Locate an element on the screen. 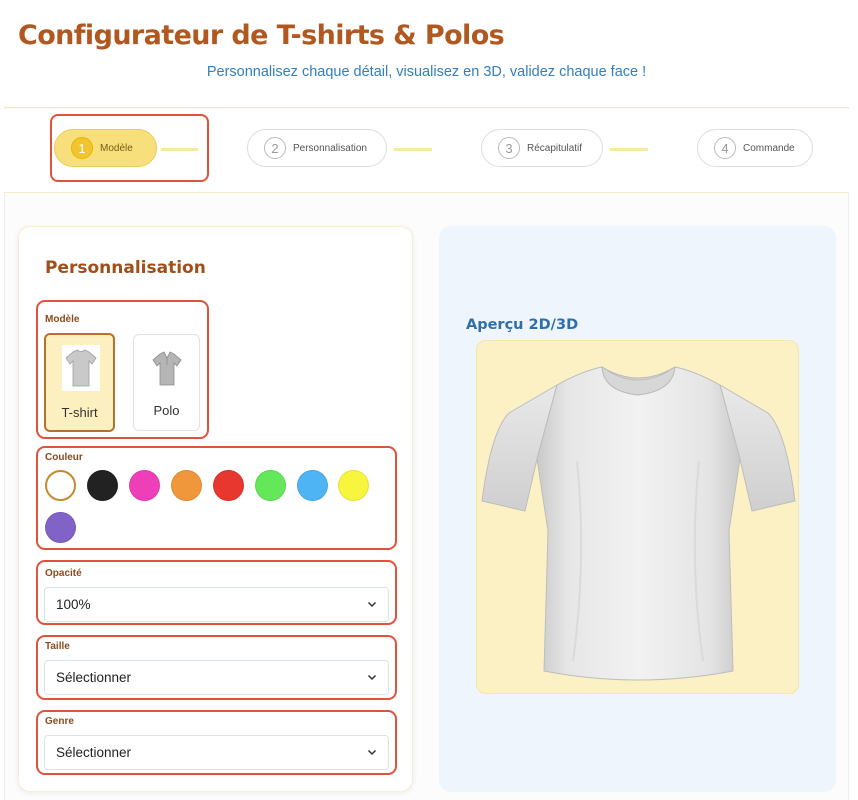  color-swatch-yellow is located at coordinates (353, 485).